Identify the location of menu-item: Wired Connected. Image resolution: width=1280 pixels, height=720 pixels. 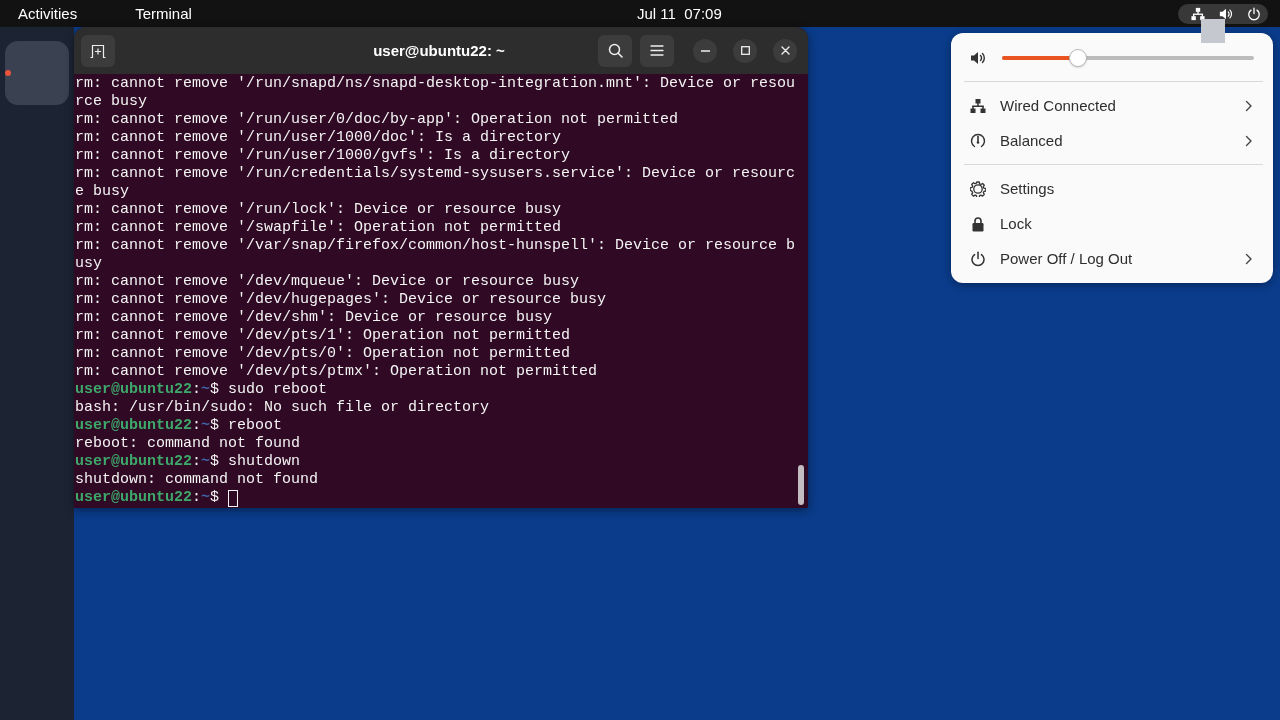
(1112, 105).